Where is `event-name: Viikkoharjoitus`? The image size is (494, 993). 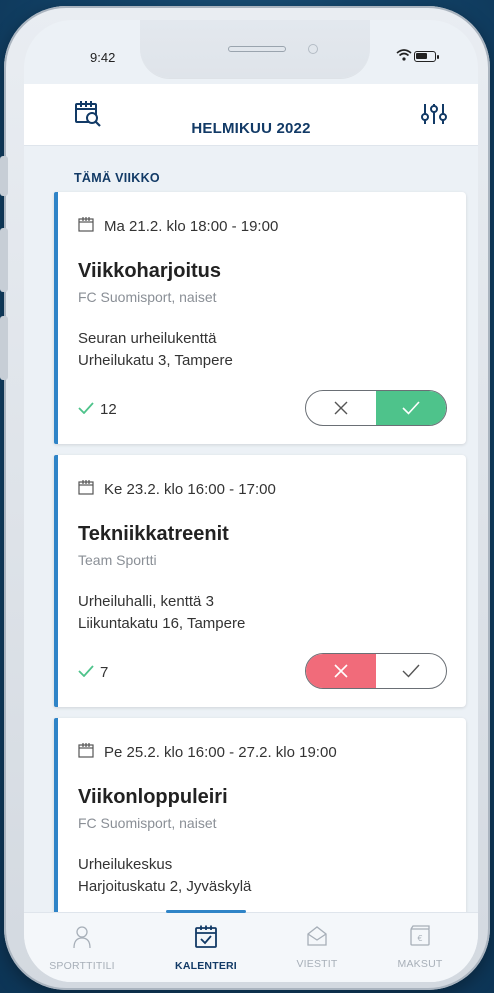
event-name: Viikkoharjoitus is located at coordinates (150, 271).